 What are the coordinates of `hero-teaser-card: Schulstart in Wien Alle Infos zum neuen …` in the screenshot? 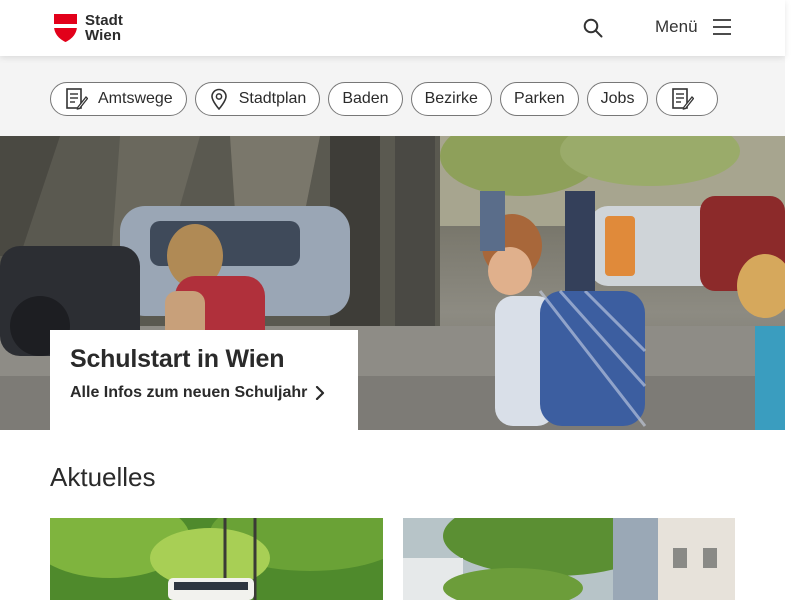 It's located at (204, 380).